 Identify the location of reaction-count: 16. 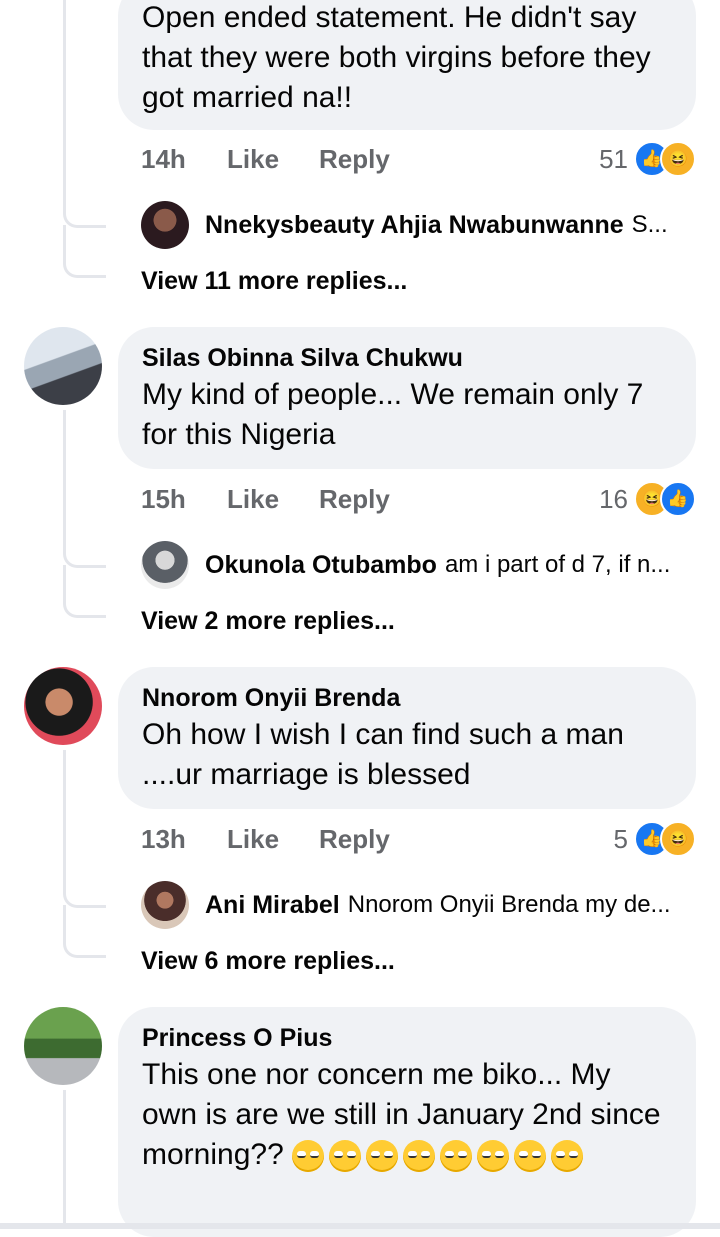
(613, 498).